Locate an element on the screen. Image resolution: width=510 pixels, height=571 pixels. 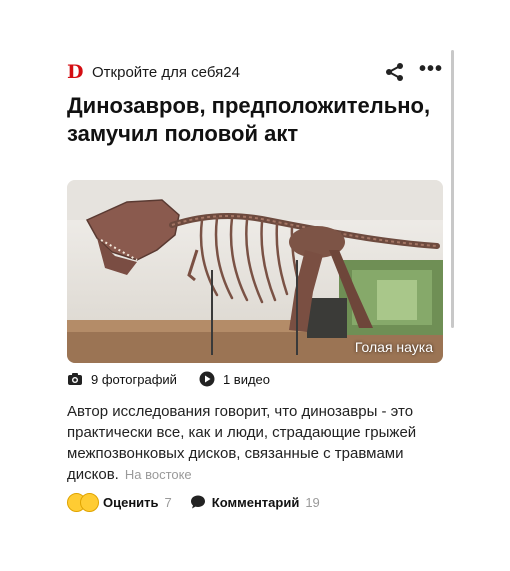
source-name: Откройте для себя24 is located at coordinates (166, 72).